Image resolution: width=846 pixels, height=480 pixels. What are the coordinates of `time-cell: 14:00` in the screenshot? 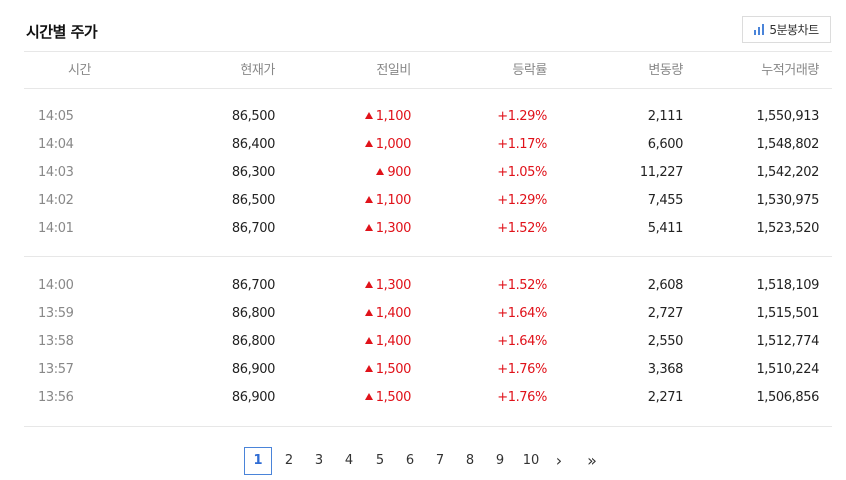 It's located at (56, 285).